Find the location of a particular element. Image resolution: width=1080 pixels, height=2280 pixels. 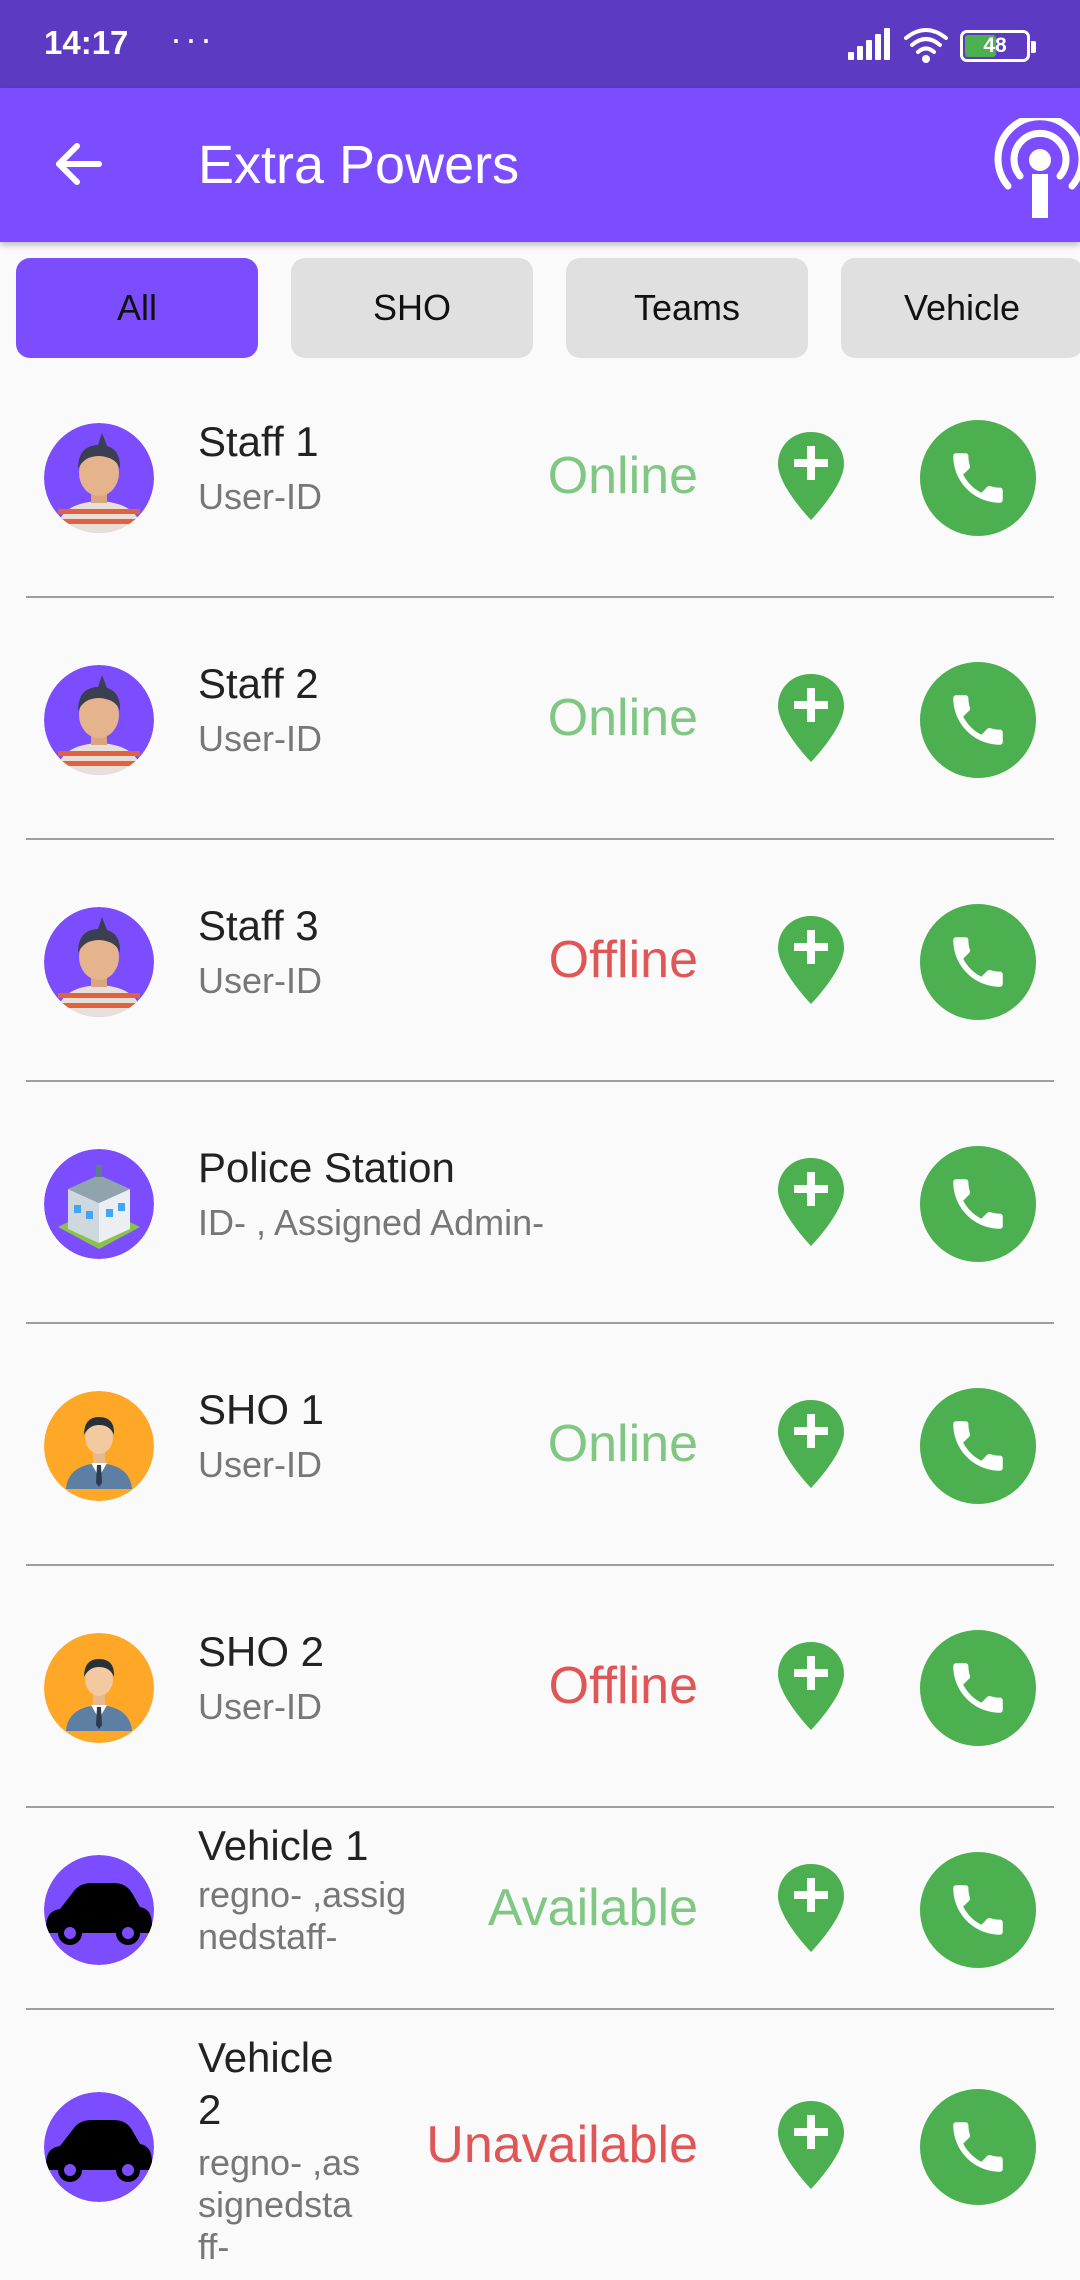

list-item: Staff 3 User-ID Offline is located at coordinates (540, 962).